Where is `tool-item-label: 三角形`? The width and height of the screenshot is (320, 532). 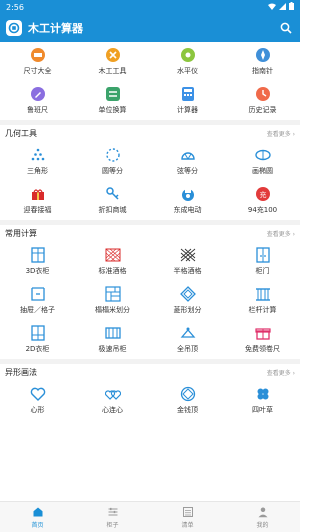
tool-item-label: 三角形 is located at coordinates (37, 171).